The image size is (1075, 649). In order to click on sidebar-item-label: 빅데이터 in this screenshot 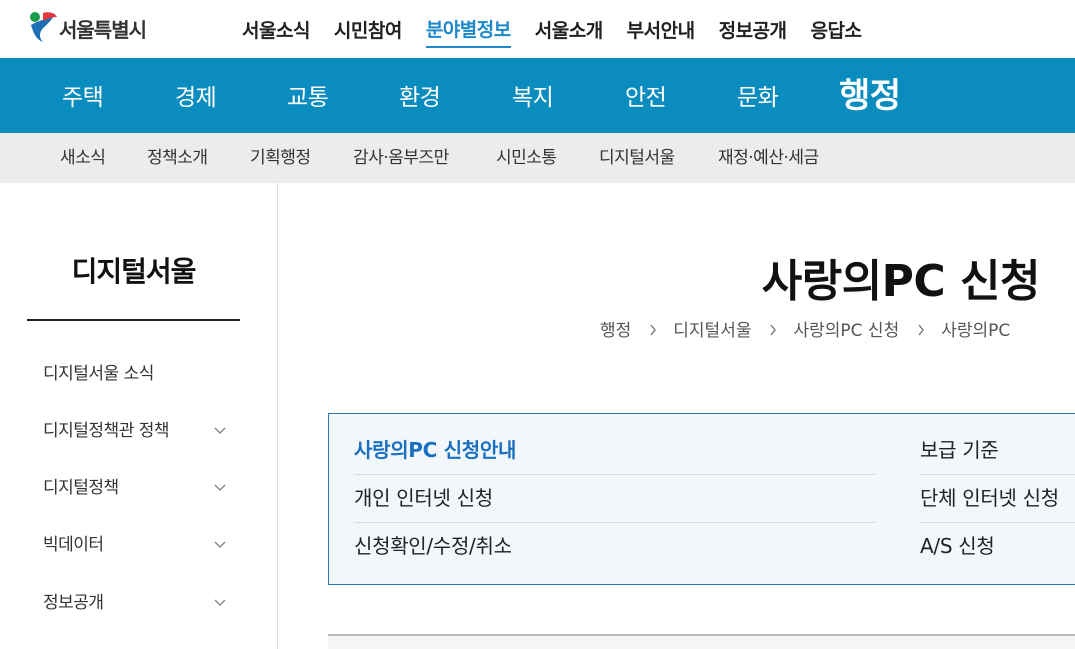, I will do `click(73, 545)`.